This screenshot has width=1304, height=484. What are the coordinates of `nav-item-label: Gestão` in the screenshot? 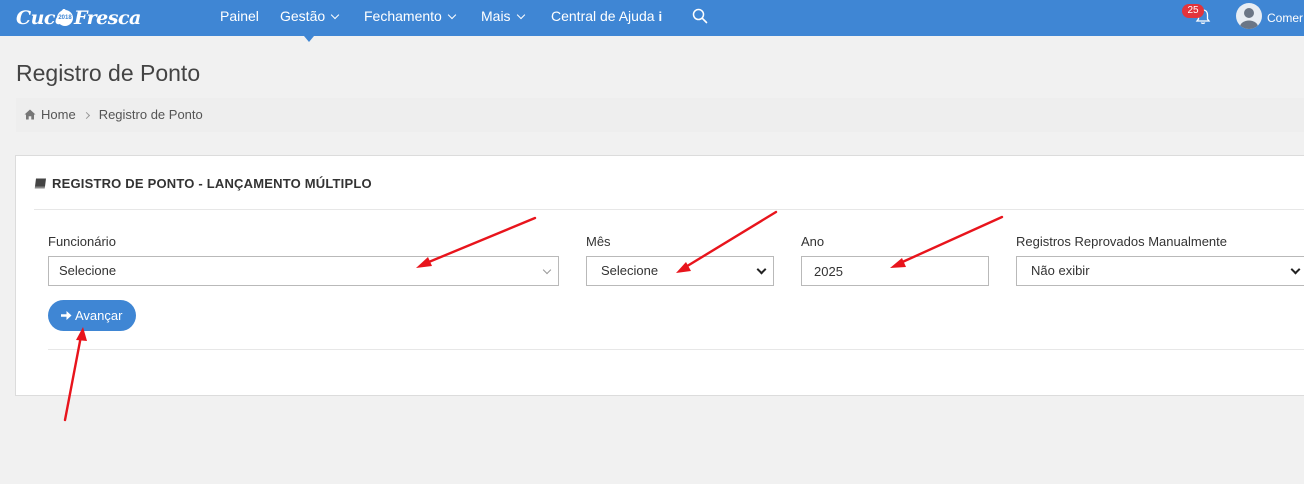 It's located at (303, 16).